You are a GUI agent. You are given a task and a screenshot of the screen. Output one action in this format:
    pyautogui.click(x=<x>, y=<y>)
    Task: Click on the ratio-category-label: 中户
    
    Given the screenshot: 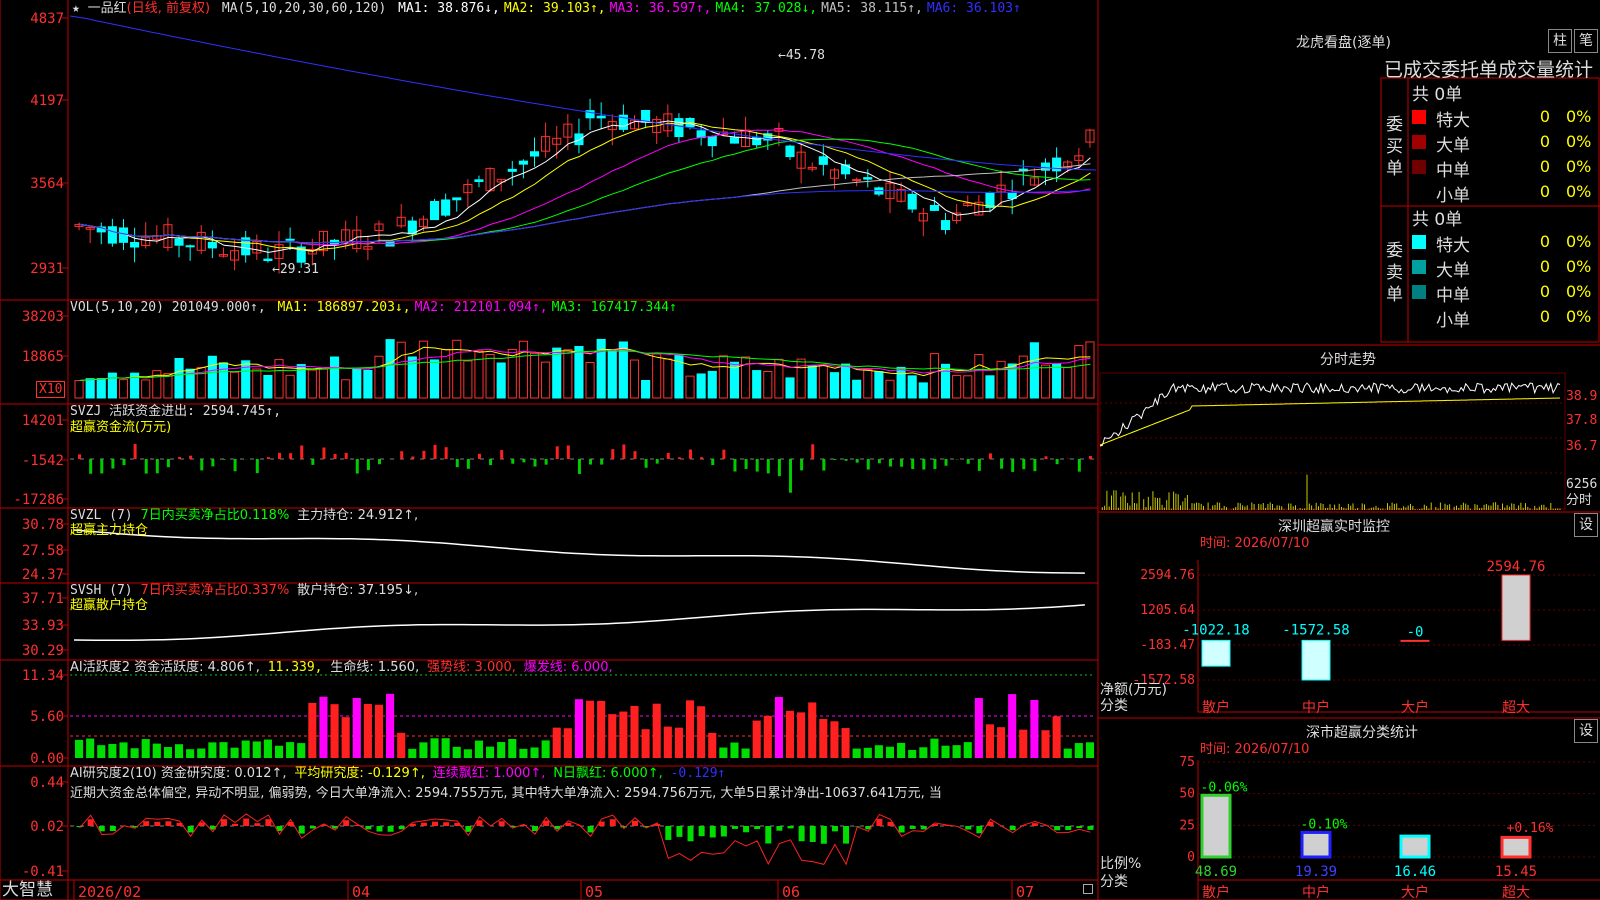 What is the action you would take?
    pyautogui.click(x=1316, y=892)
    